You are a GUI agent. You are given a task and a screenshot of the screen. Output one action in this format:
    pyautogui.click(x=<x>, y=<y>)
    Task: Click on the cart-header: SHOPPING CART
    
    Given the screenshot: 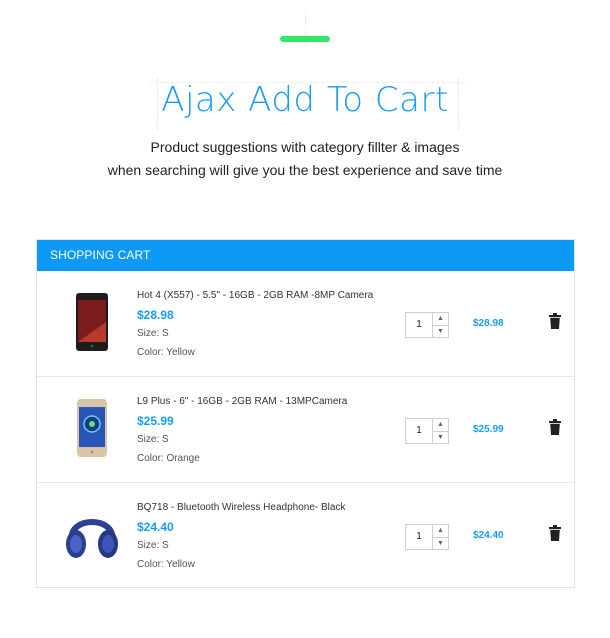 What is the action you would take?
    pyautogui.click(x=305, y=255)
    